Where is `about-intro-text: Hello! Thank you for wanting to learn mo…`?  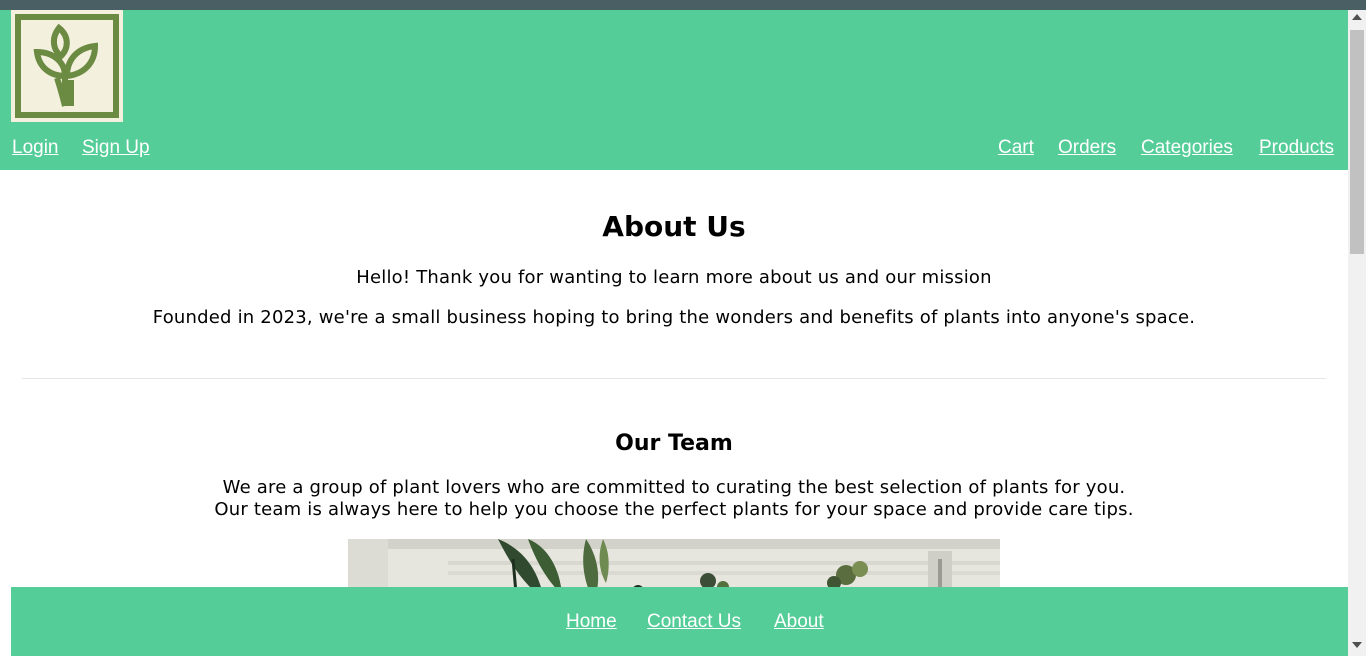
about-intro-text: Hello! Thank you for wanting to learn mo… is located at coordinates (674, 277).